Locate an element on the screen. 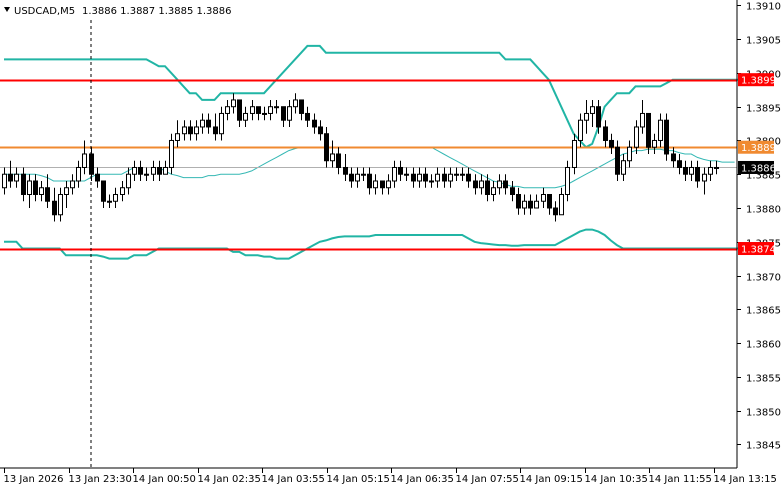  x-tick-label: 14 Jan 10:35 is located at coordinates (616, 479).